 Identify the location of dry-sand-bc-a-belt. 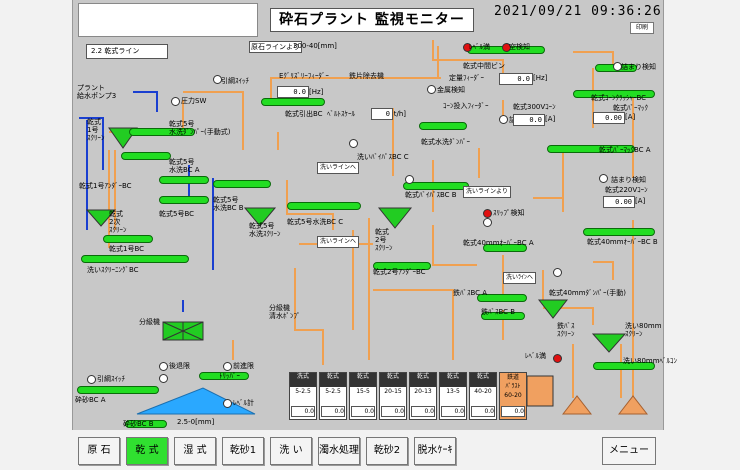
(118, 390).